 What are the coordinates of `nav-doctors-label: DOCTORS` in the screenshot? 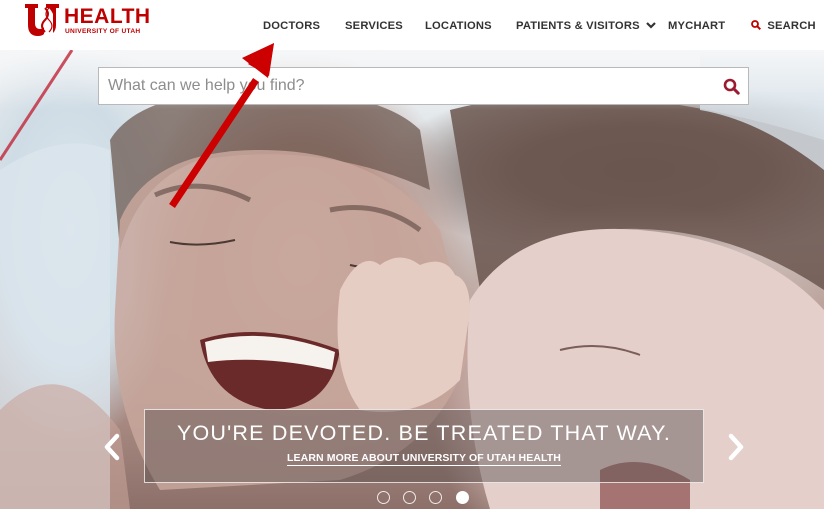 It's located at (292, 26).